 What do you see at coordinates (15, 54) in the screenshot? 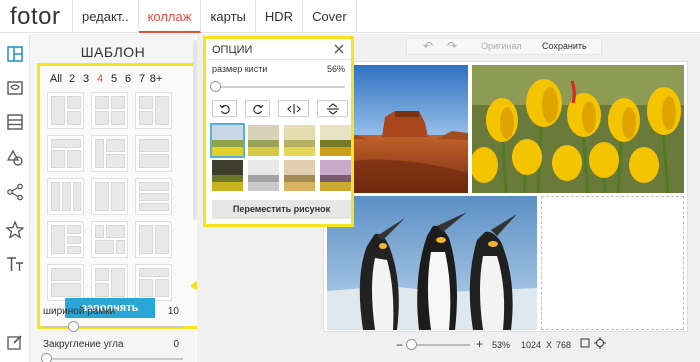
I see `layout-icon` at bounding box center [15, 54].